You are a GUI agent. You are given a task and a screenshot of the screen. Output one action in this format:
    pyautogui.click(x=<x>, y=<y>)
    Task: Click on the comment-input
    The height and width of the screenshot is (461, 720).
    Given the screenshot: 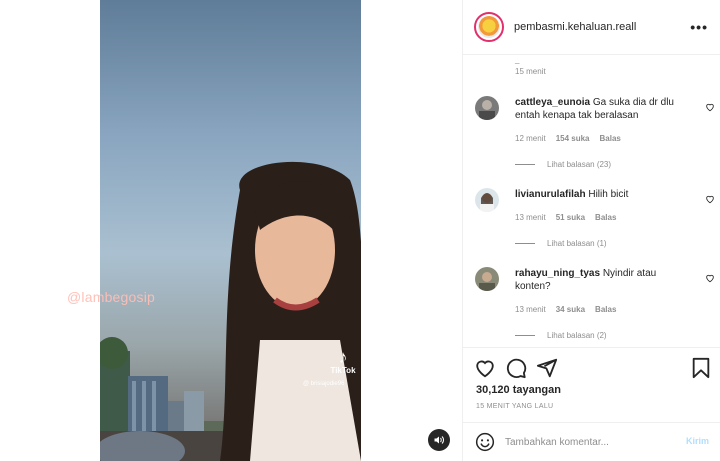 What is the action you would take?
    pyautogui.click(x=585, y=442)
    